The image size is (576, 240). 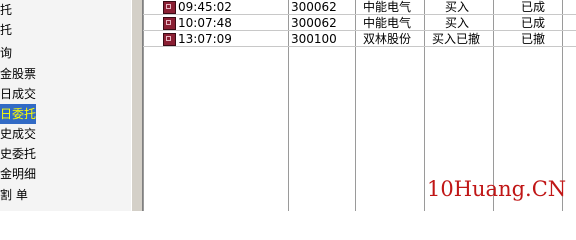 I want to click on pane-splitter, so click(x=137, y=105).